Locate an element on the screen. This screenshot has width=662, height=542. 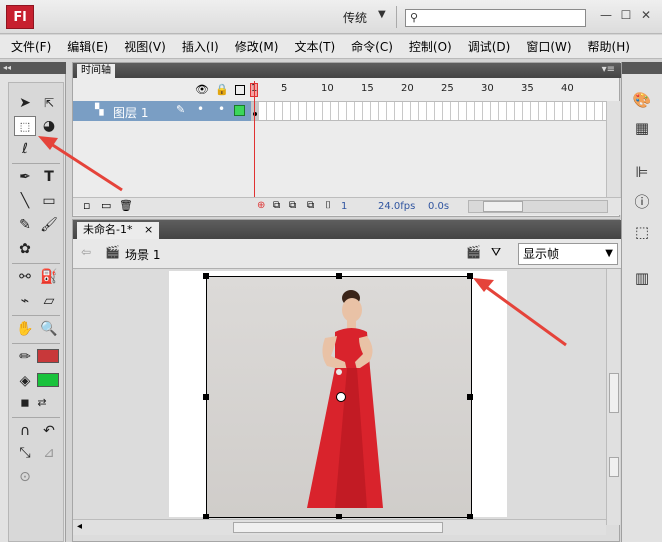
arrow-to-free-transform is located at coordinates (85, 166).